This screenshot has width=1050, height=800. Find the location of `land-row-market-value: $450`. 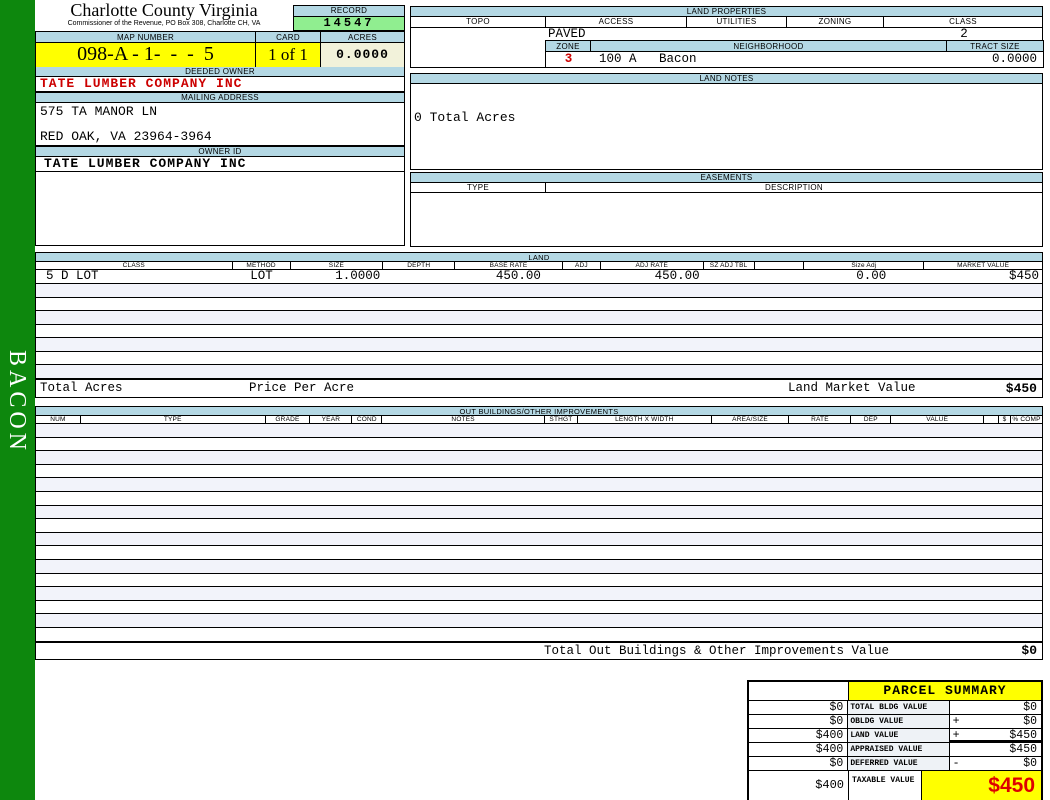

land-row-market-value: $450 is located at coordinates (1023, 276).